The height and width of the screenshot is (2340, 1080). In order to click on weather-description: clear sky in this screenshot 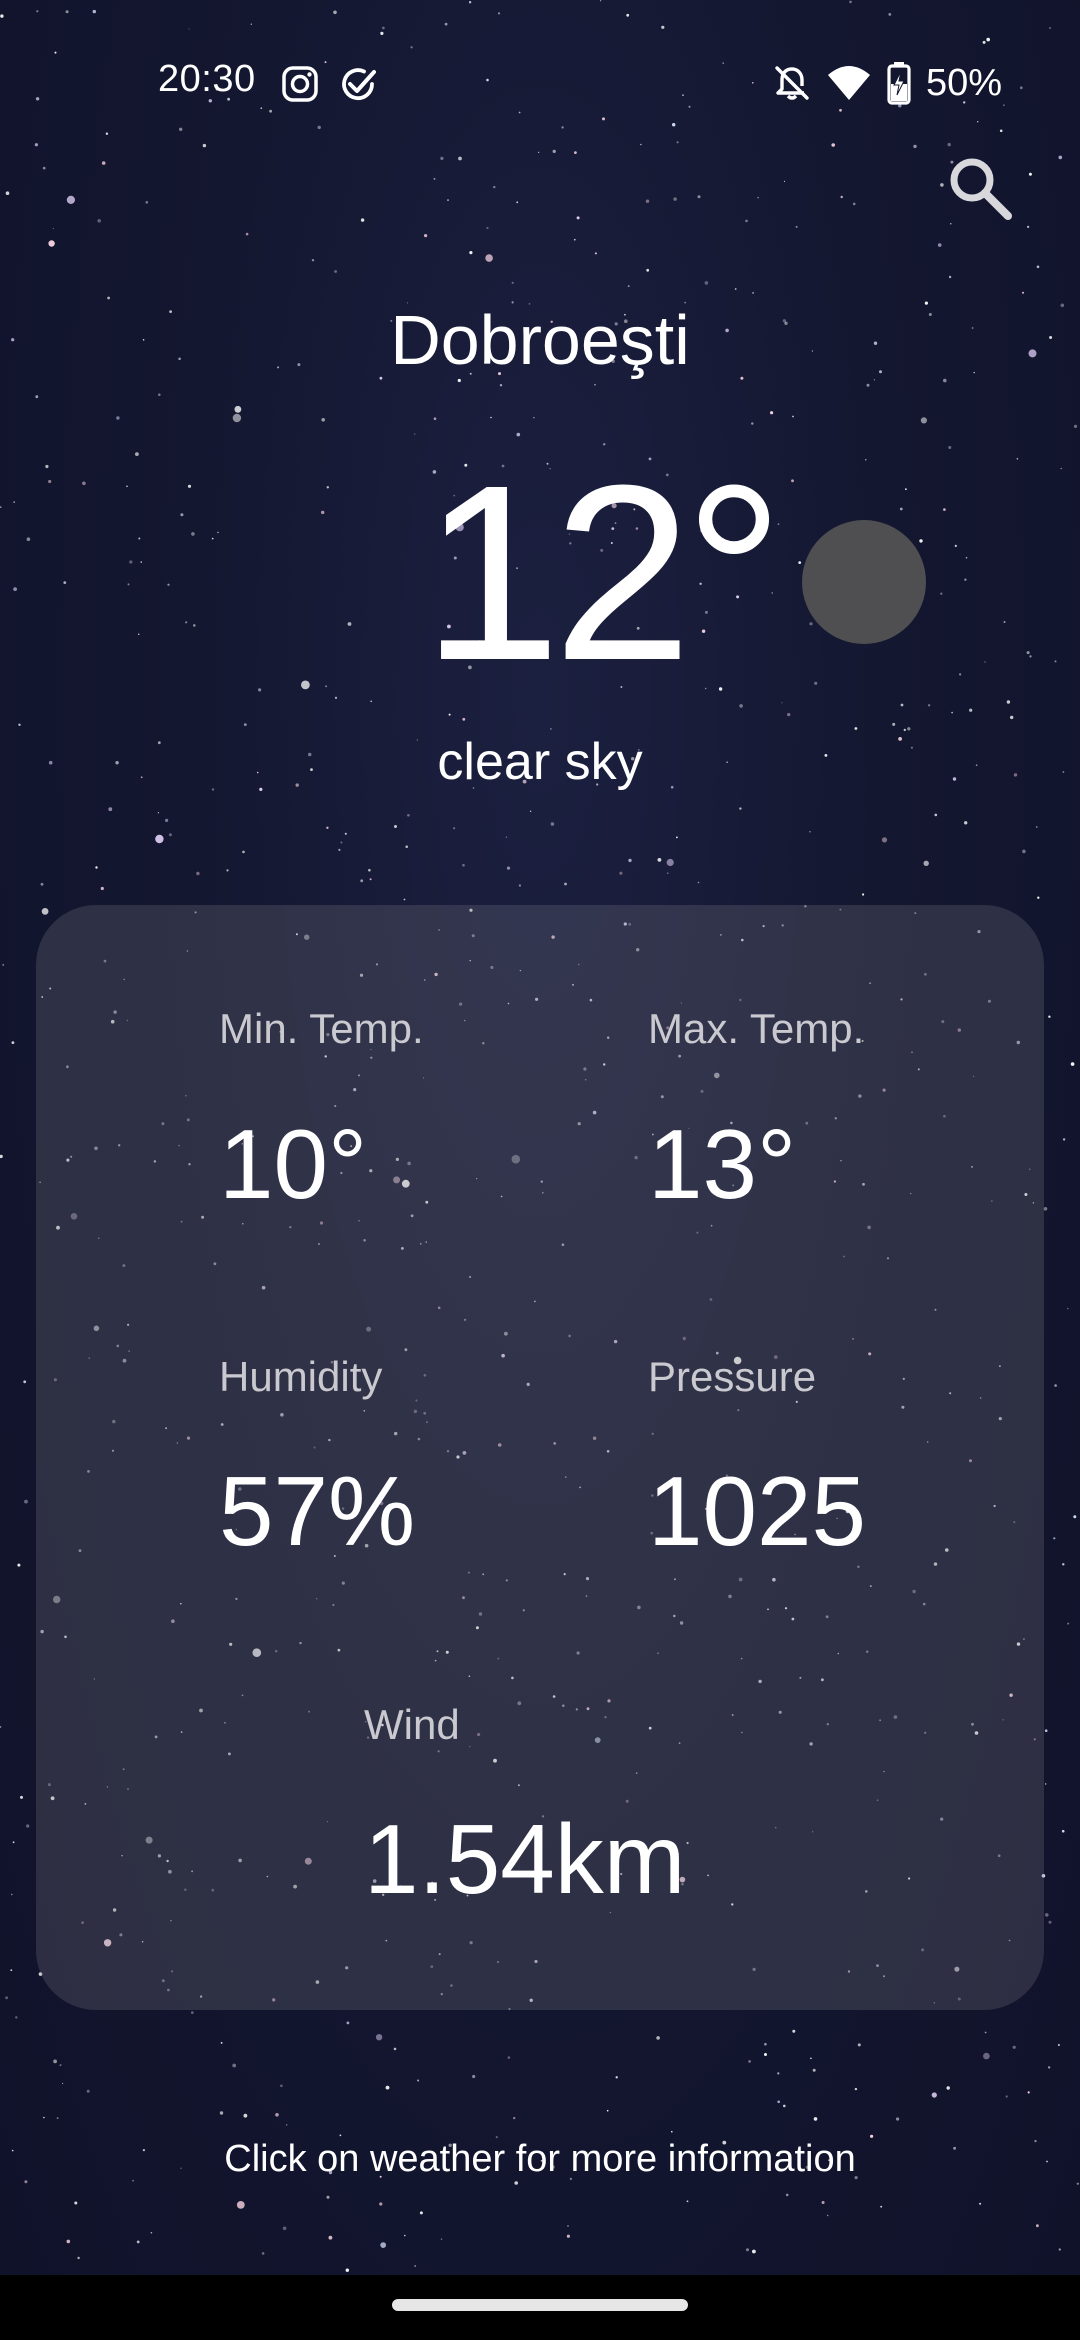, I will do `click(540, 762)`.